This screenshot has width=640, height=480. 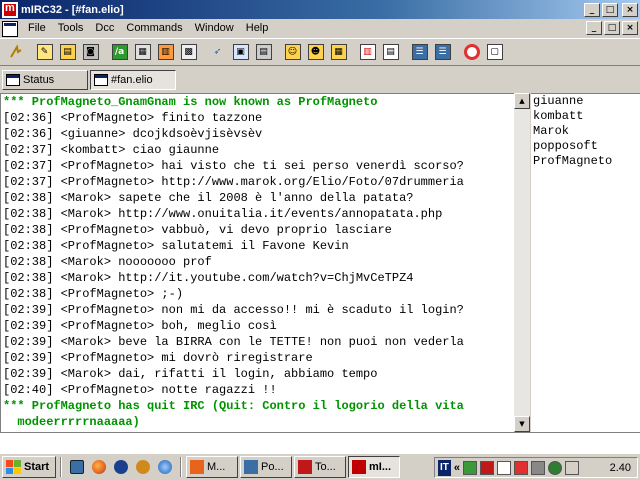 What do you see at coordinates (320, 80) in the screenshot?
I see `switchbar: Status #fan.elio` at bounding box center [320, 80].